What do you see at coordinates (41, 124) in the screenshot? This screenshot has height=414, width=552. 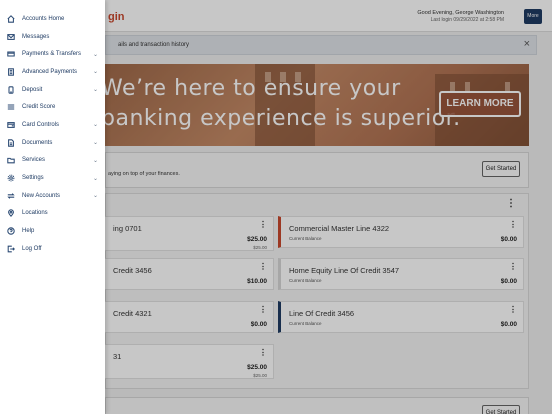 I see `sidebar-item-label: Card Controls` at bounding box center [41, 124].